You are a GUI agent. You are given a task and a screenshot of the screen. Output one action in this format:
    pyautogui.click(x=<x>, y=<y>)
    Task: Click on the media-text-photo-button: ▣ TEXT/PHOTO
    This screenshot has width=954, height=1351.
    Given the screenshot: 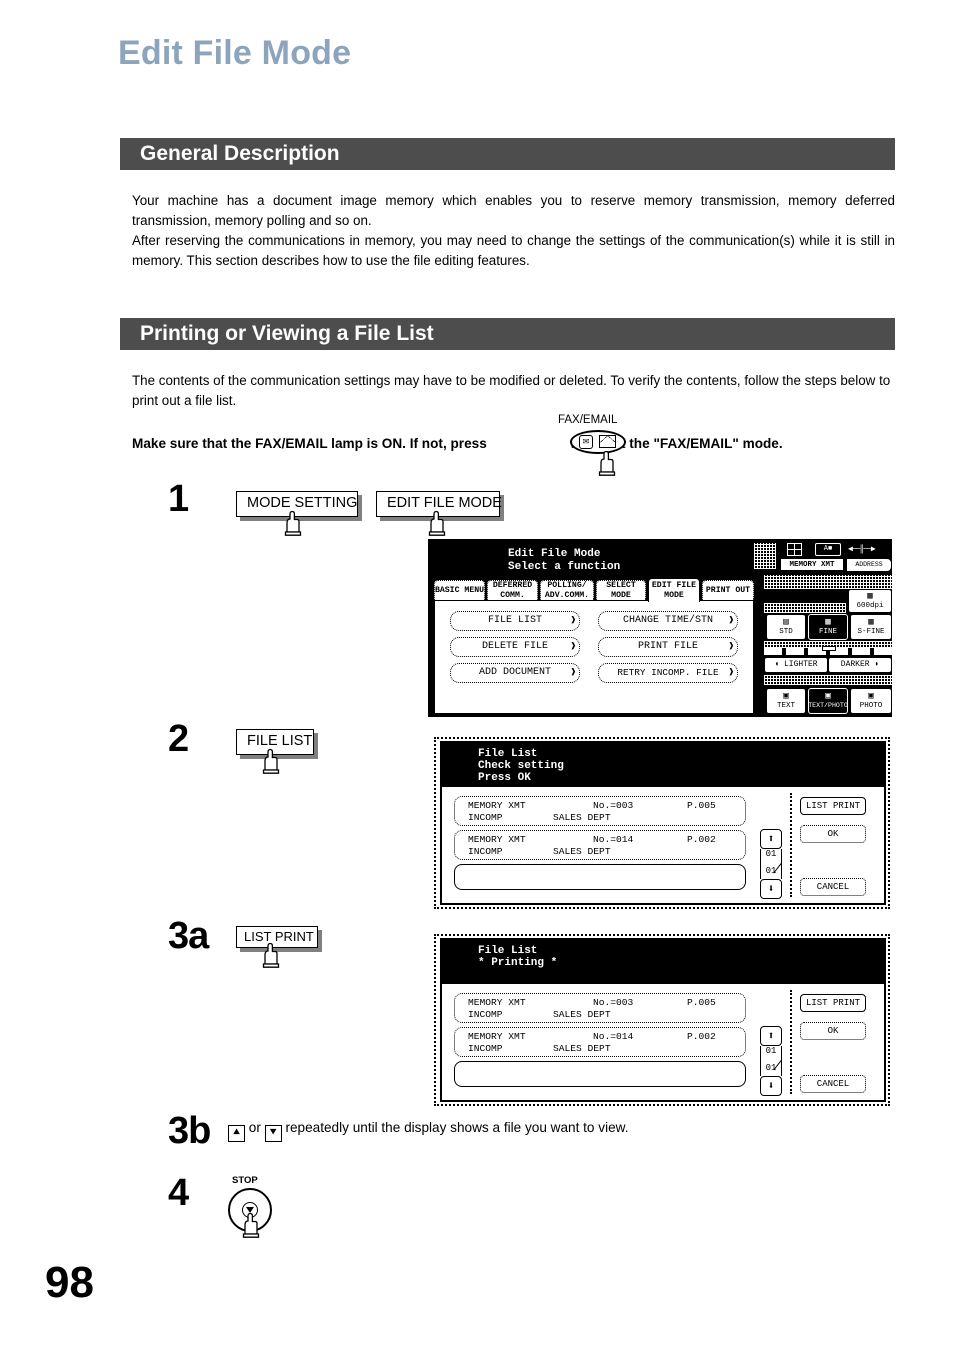 What is the action you would take?
    pyautogui.click(x=828, y=701)
    